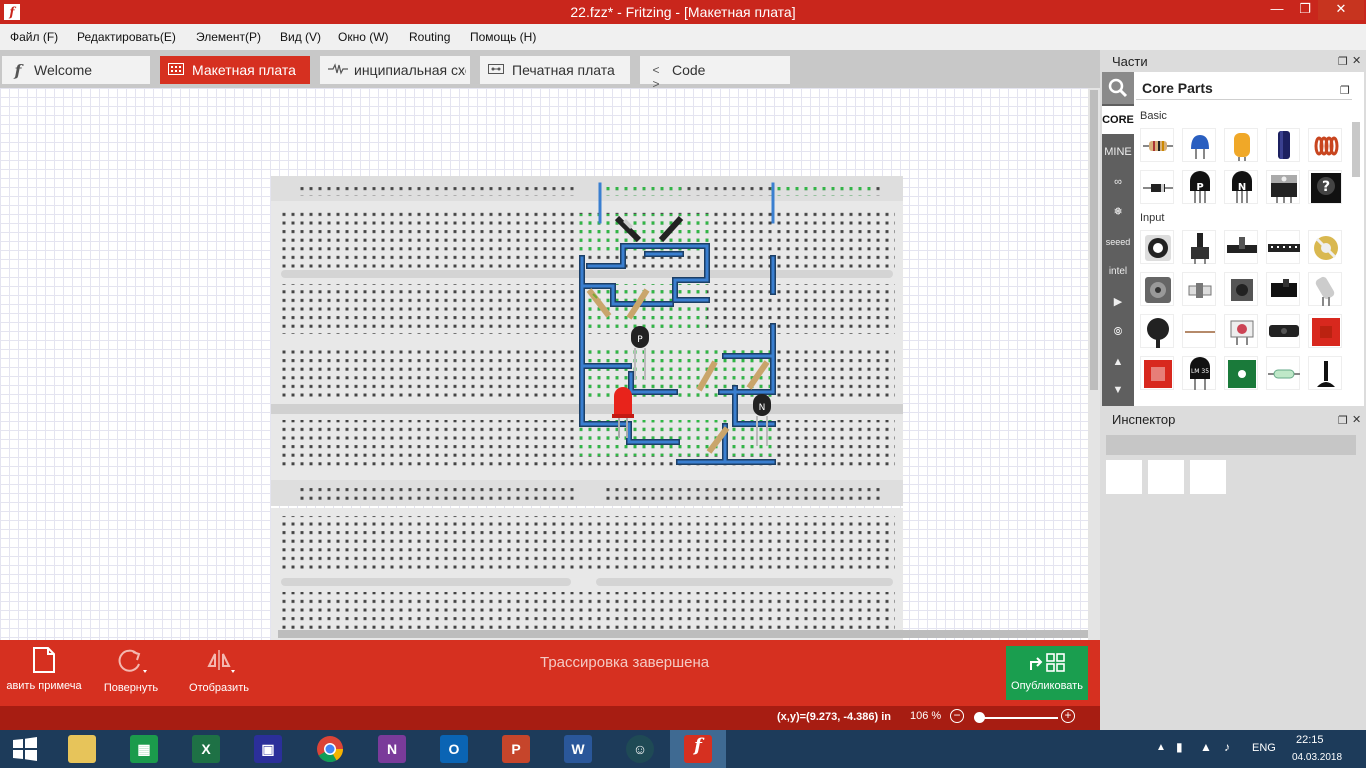  Describe the element at coordinates (1208, 477) in the screenshot. I see `inspector-pcb-preview` at that location.